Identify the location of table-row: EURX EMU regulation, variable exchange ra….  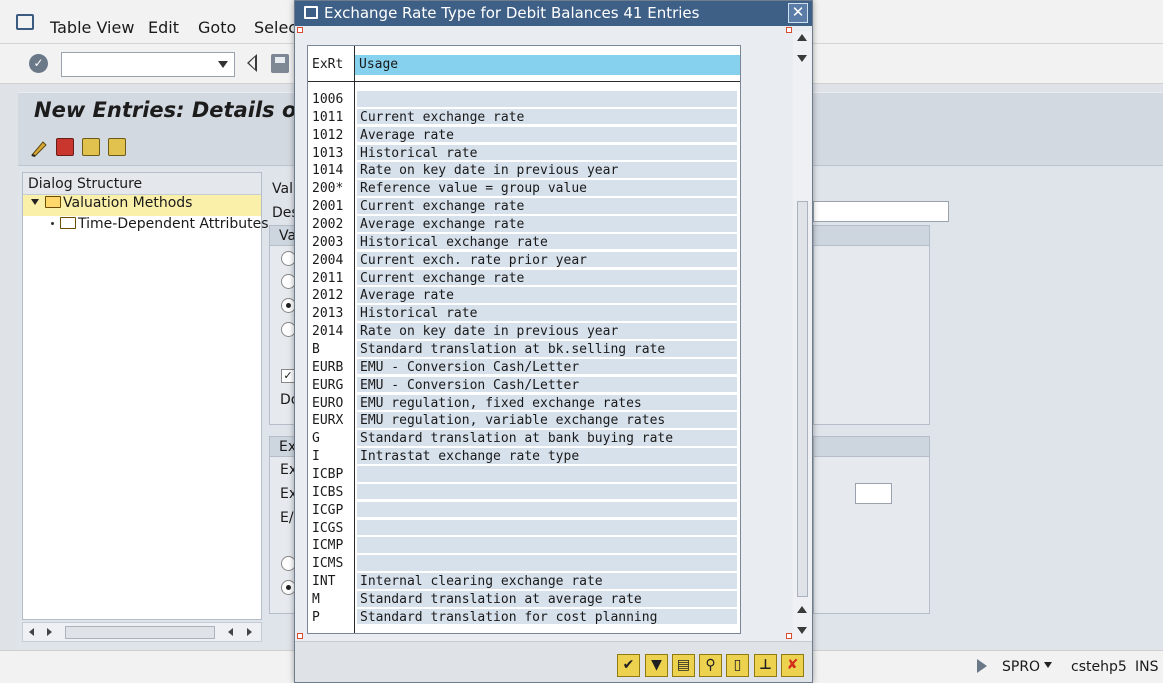
(524, 421).